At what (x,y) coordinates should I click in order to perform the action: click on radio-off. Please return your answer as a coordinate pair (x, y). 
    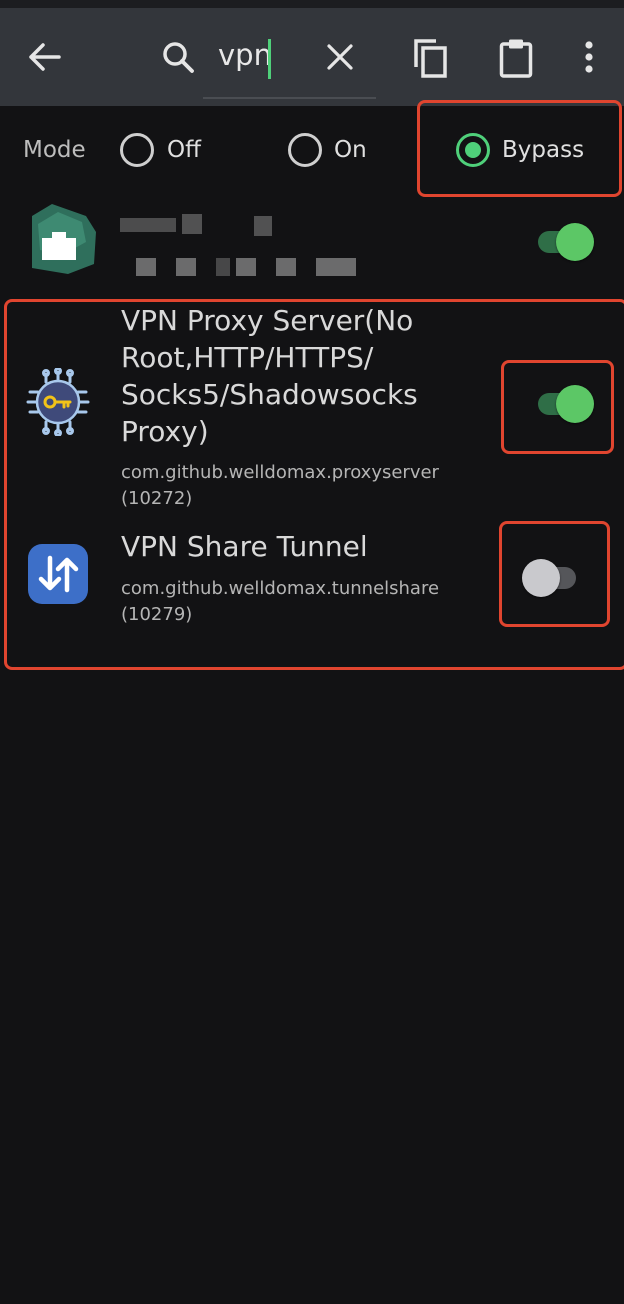
    Looking at the image, I should click on (137, 150).